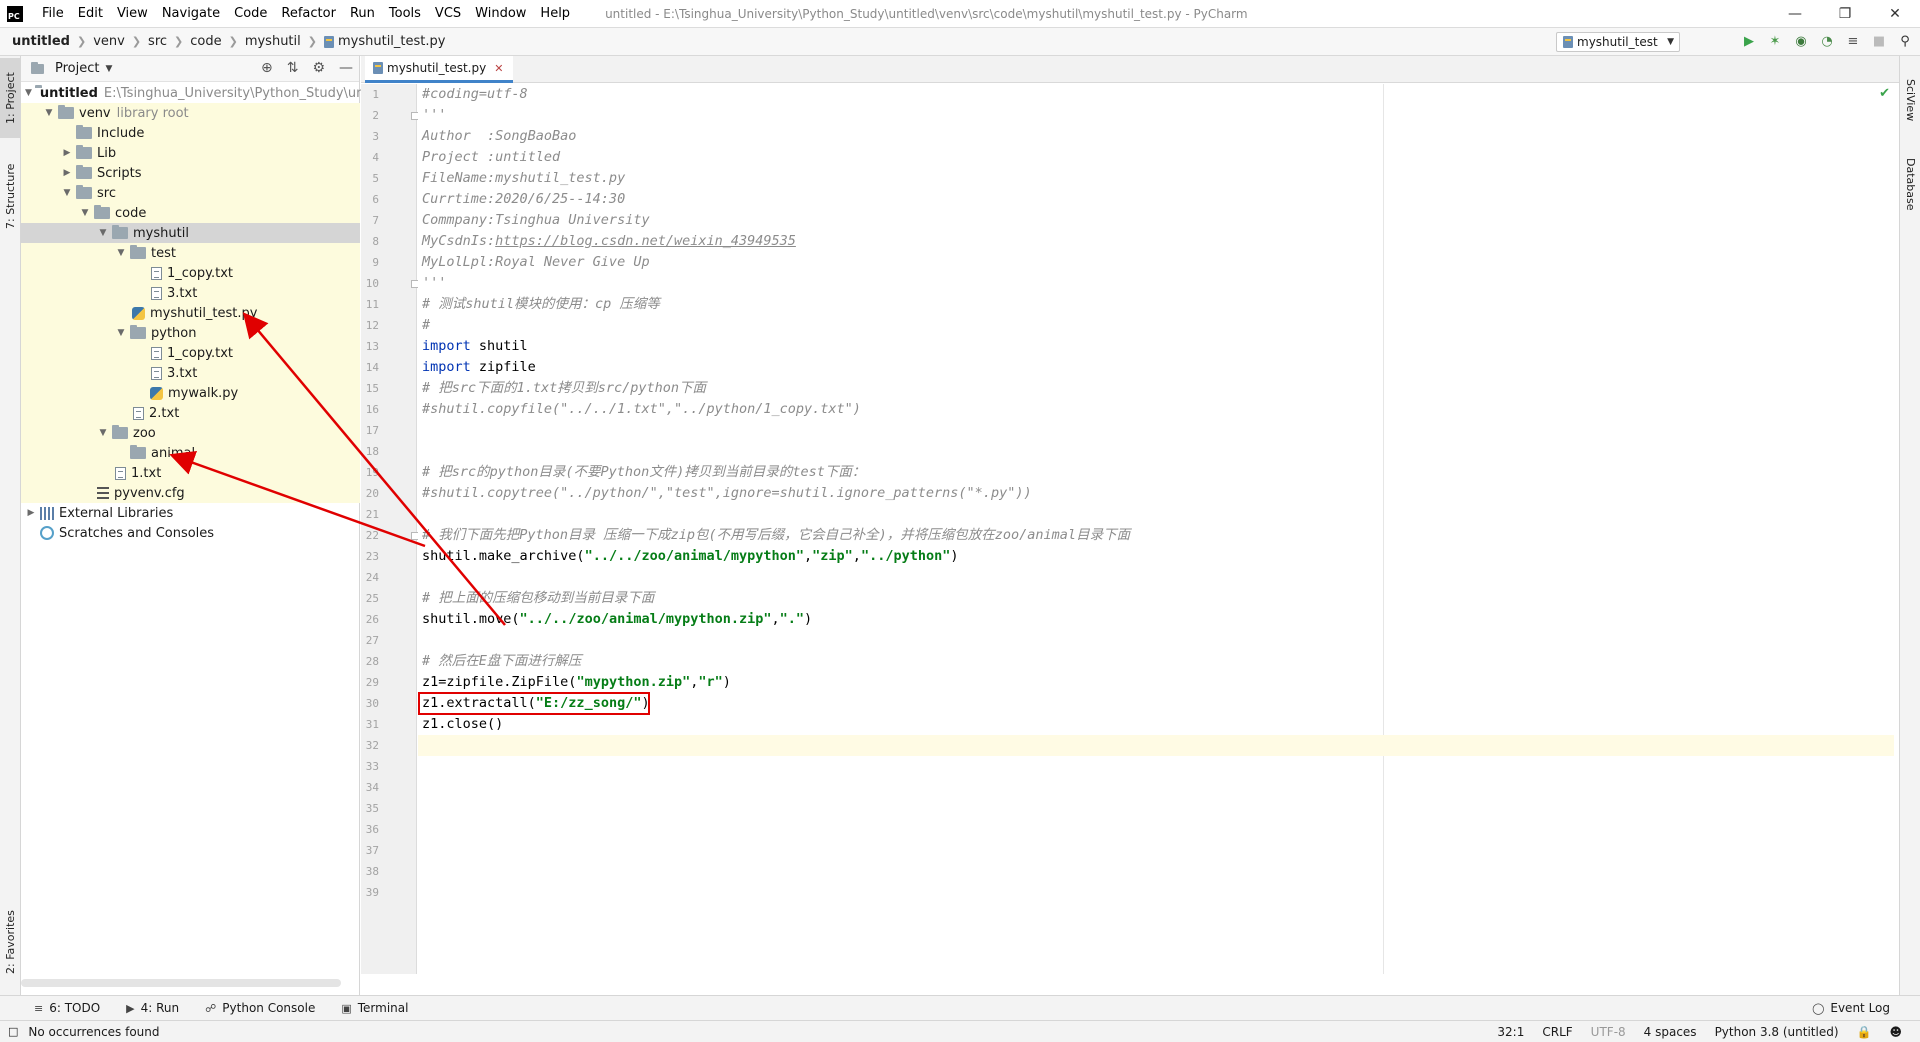 Image resolution: width=1920 pixels, height=1042 pixels. I want to click on code-token: "r", so click(710, 682).